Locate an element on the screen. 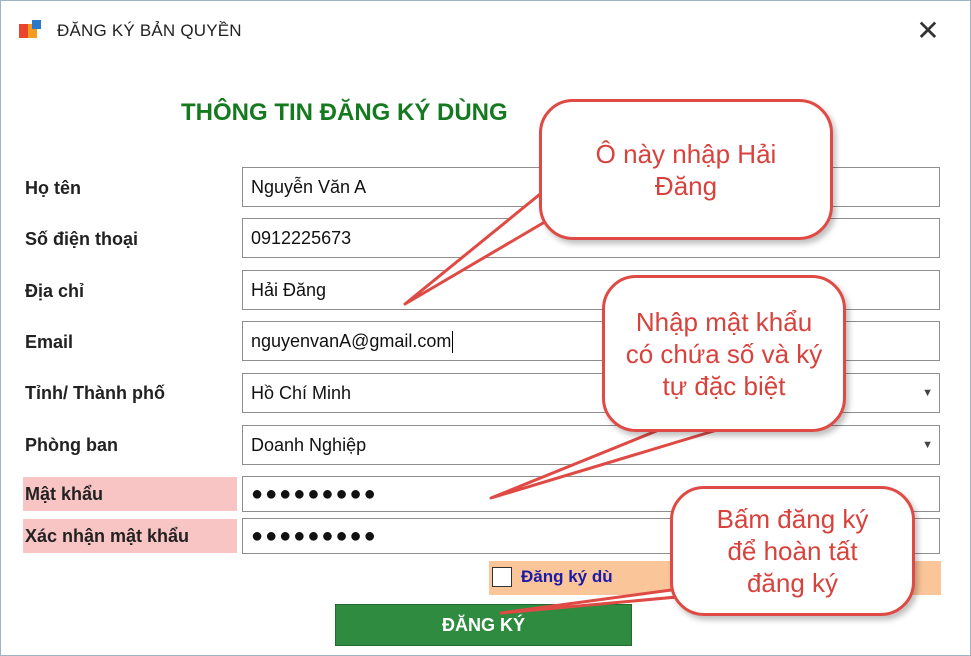 This screenshot has height=656, width=971. phone-label: Số điện thoại is located at coordinates (82, 239).